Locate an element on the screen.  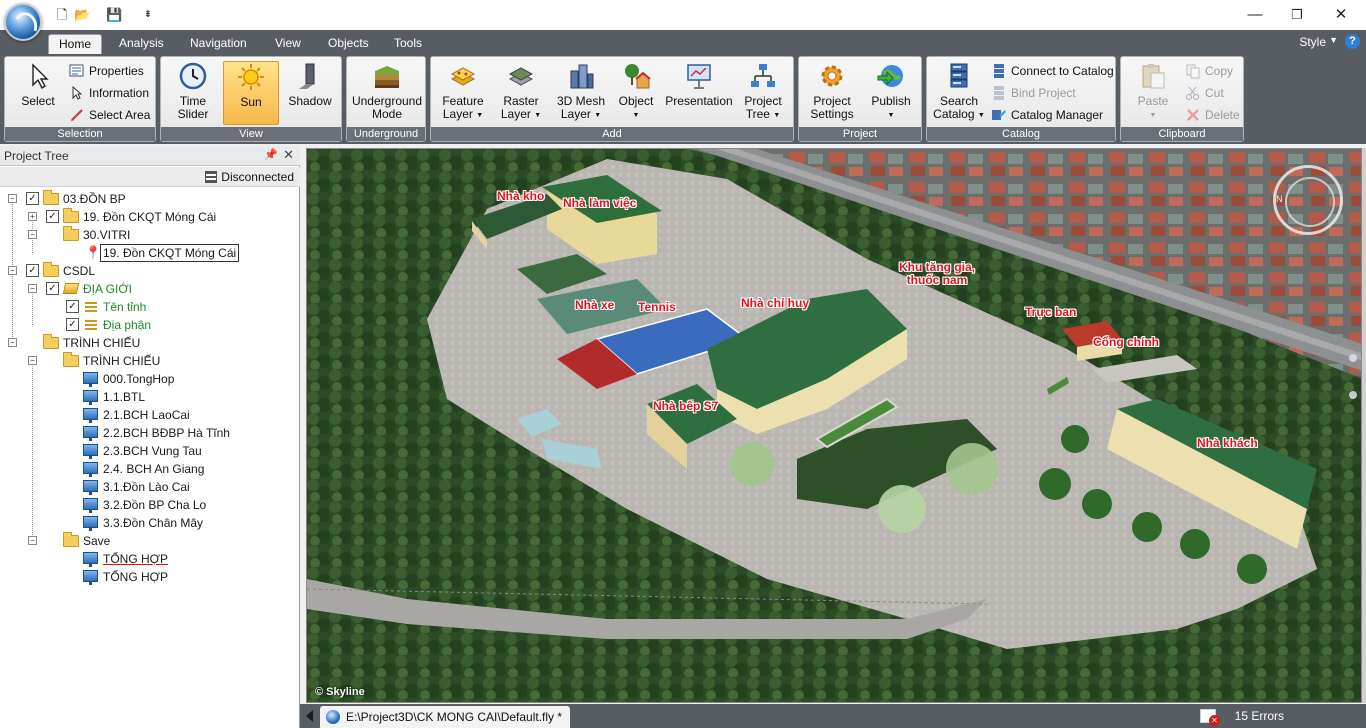
project-tree-button: Project Tree ▼ is located at coordinates (763, 93).